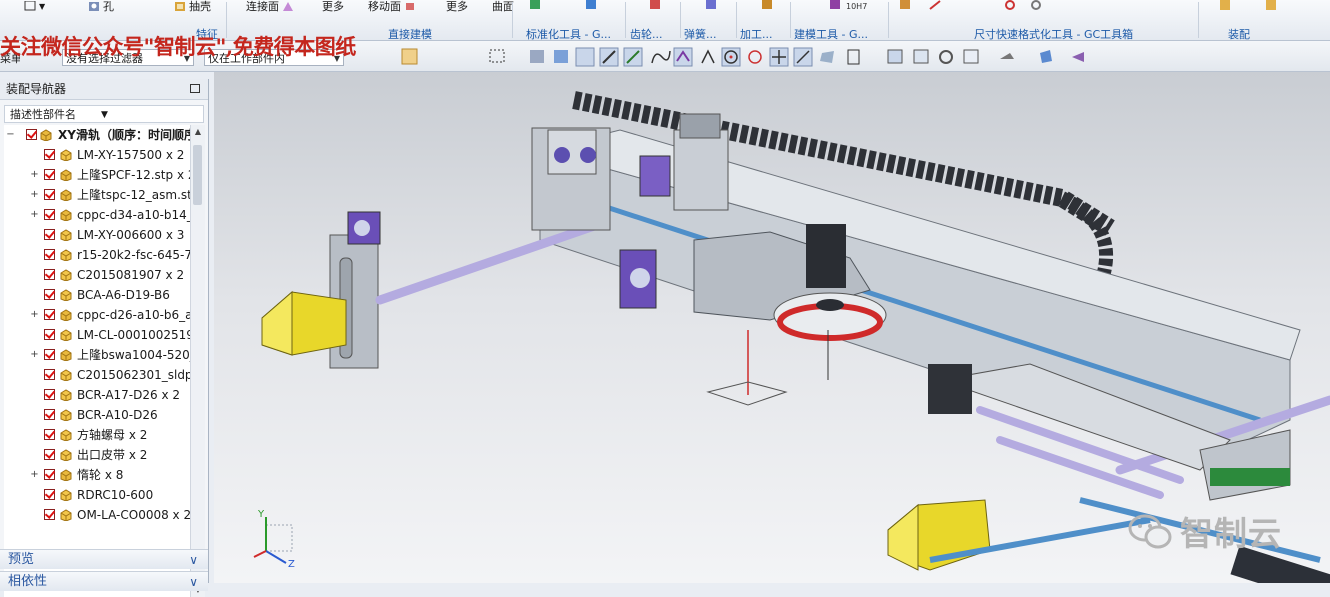 The height and width of the screenshot is (597, 1330). What do you see at coordinates (457, 6) in the screenshot?
I see `more-button-2: 更多` at bounding box center [457, 6].